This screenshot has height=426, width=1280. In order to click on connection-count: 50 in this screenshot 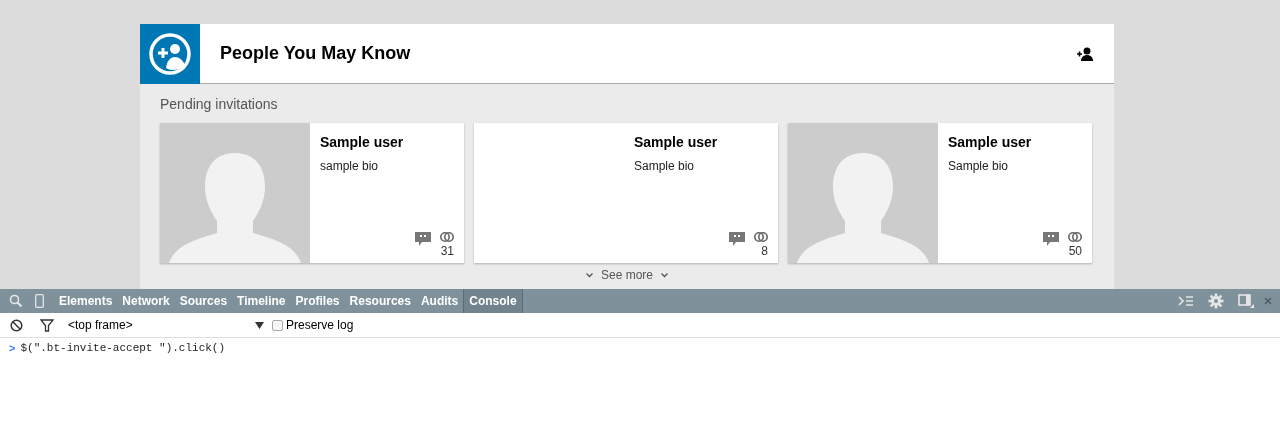, I will do `click(1075, 251)`.